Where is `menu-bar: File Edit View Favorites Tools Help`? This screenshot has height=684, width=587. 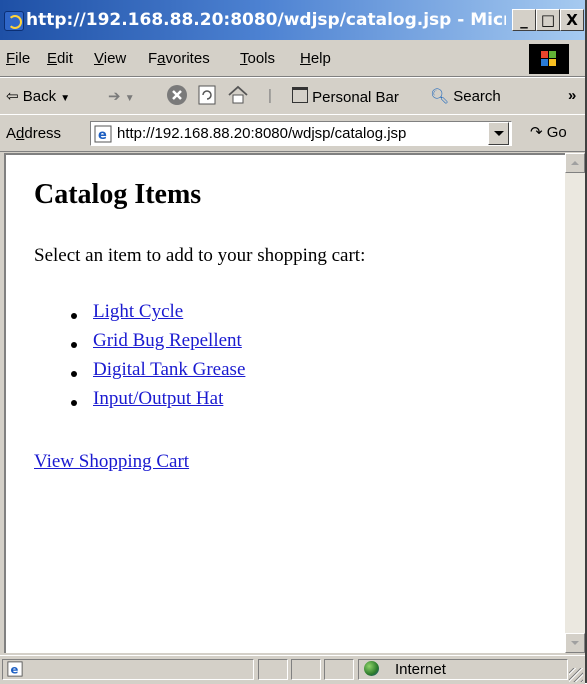
menu-bar: File Edit View Favorites Tools Help is located at coordinates (292, 58).